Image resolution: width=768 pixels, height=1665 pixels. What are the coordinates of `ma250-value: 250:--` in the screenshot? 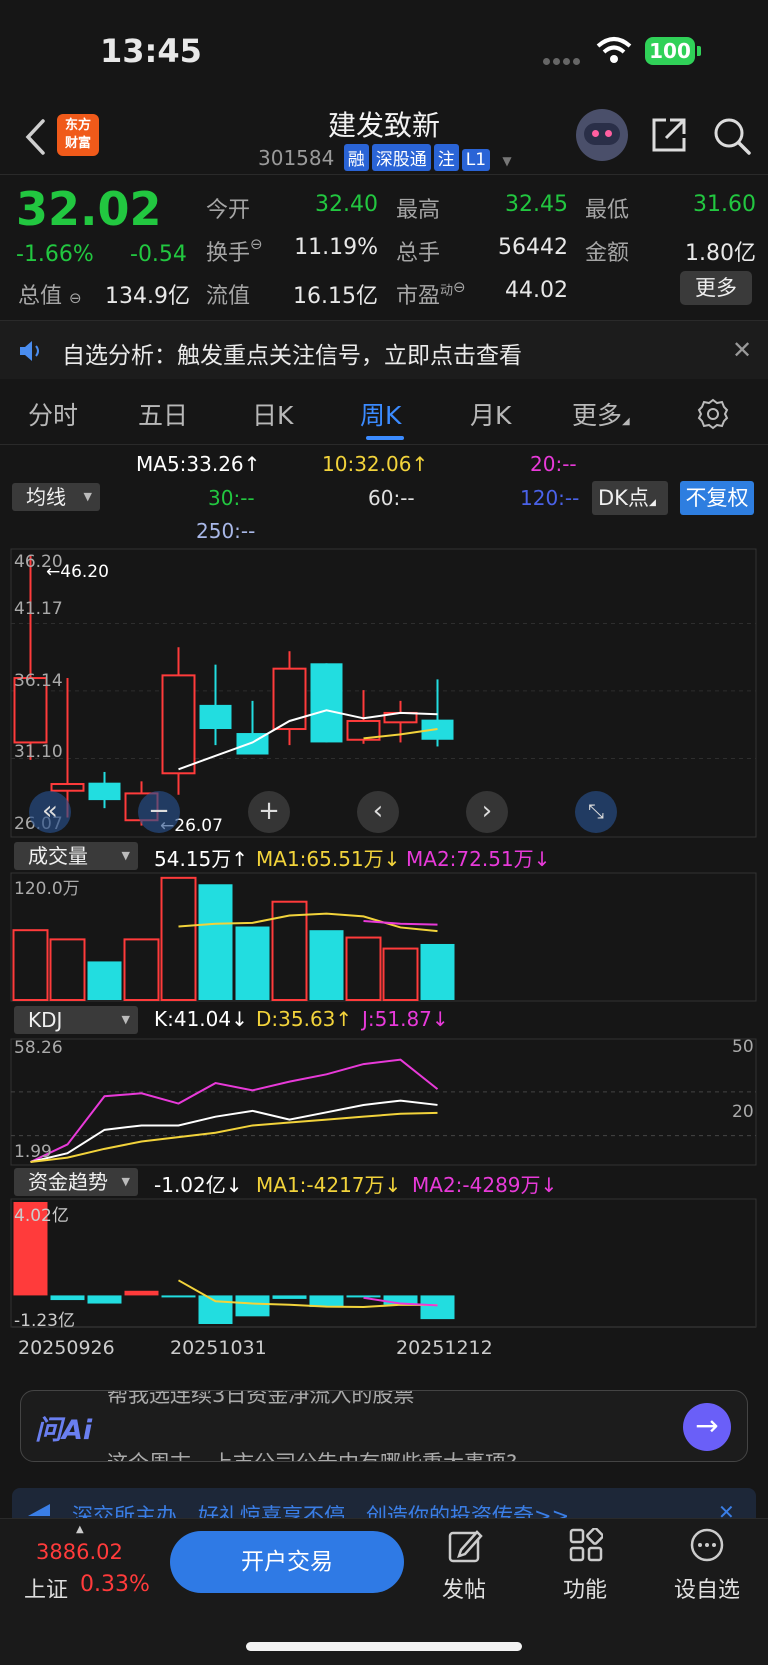 It's located at (226, 531).